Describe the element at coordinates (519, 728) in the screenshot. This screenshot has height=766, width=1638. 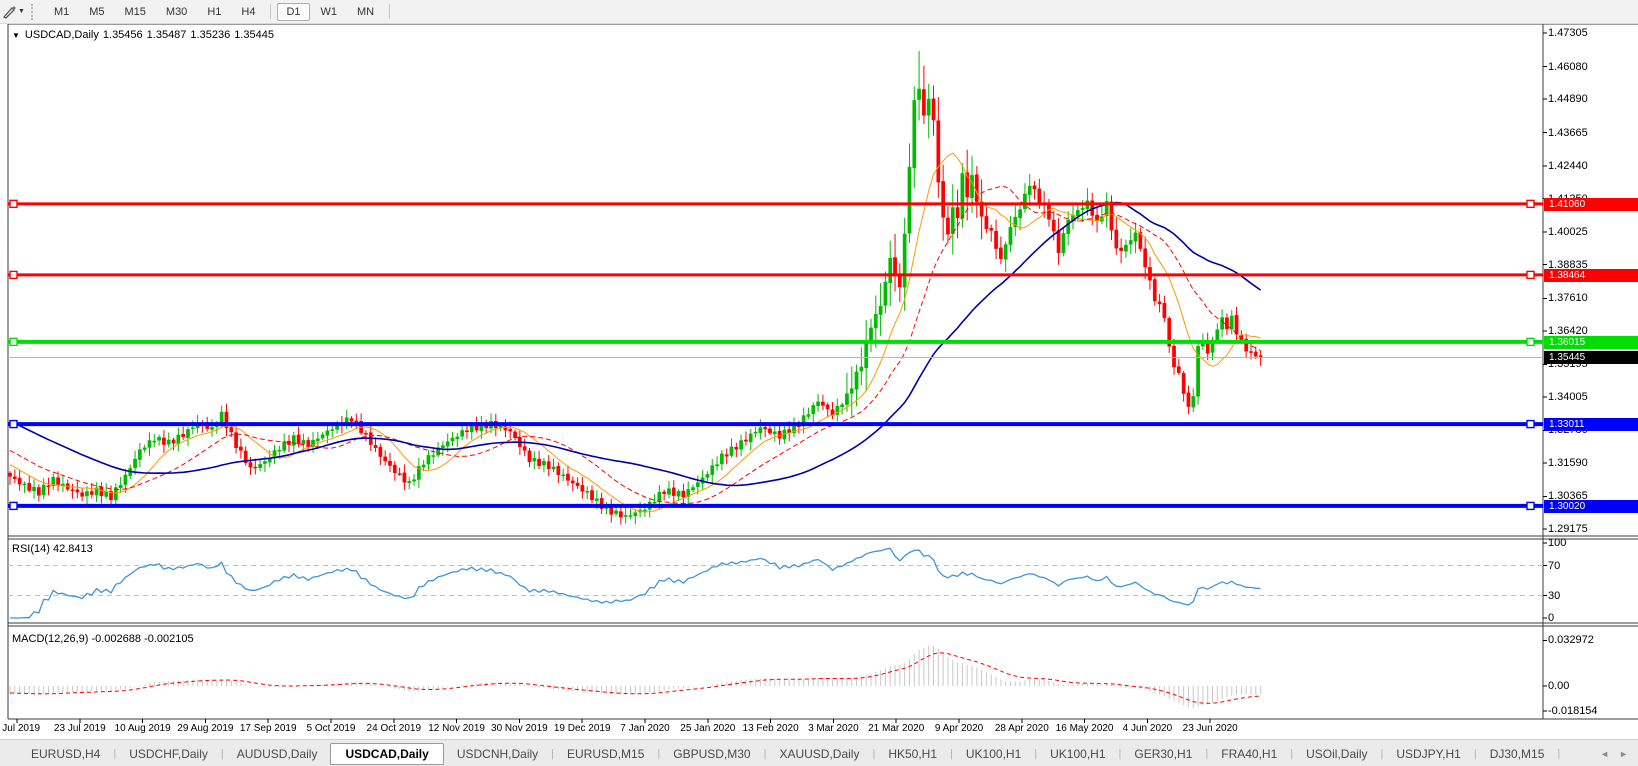
I see `date-axis-tick: 30 Nov 2019` at that location.